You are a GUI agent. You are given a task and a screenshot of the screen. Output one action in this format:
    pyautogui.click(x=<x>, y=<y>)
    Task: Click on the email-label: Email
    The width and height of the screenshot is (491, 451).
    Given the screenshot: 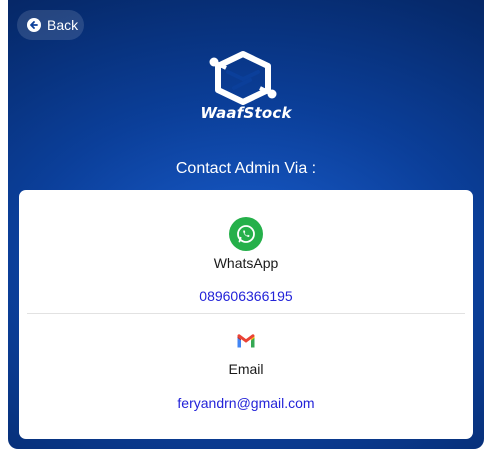 What is the action you would take?
    pyautogui.click(x=246, y=369)
    